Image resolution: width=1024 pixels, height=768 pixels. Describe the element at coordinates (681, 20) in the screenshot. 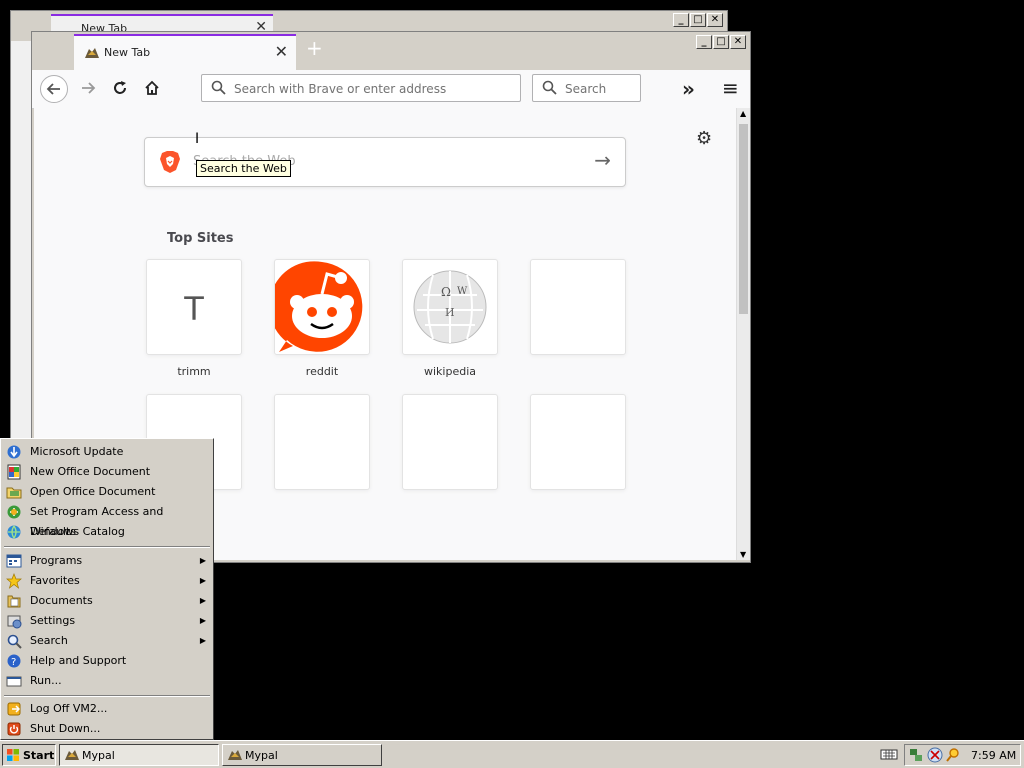

I see `background-minimize-button: _` at that location.